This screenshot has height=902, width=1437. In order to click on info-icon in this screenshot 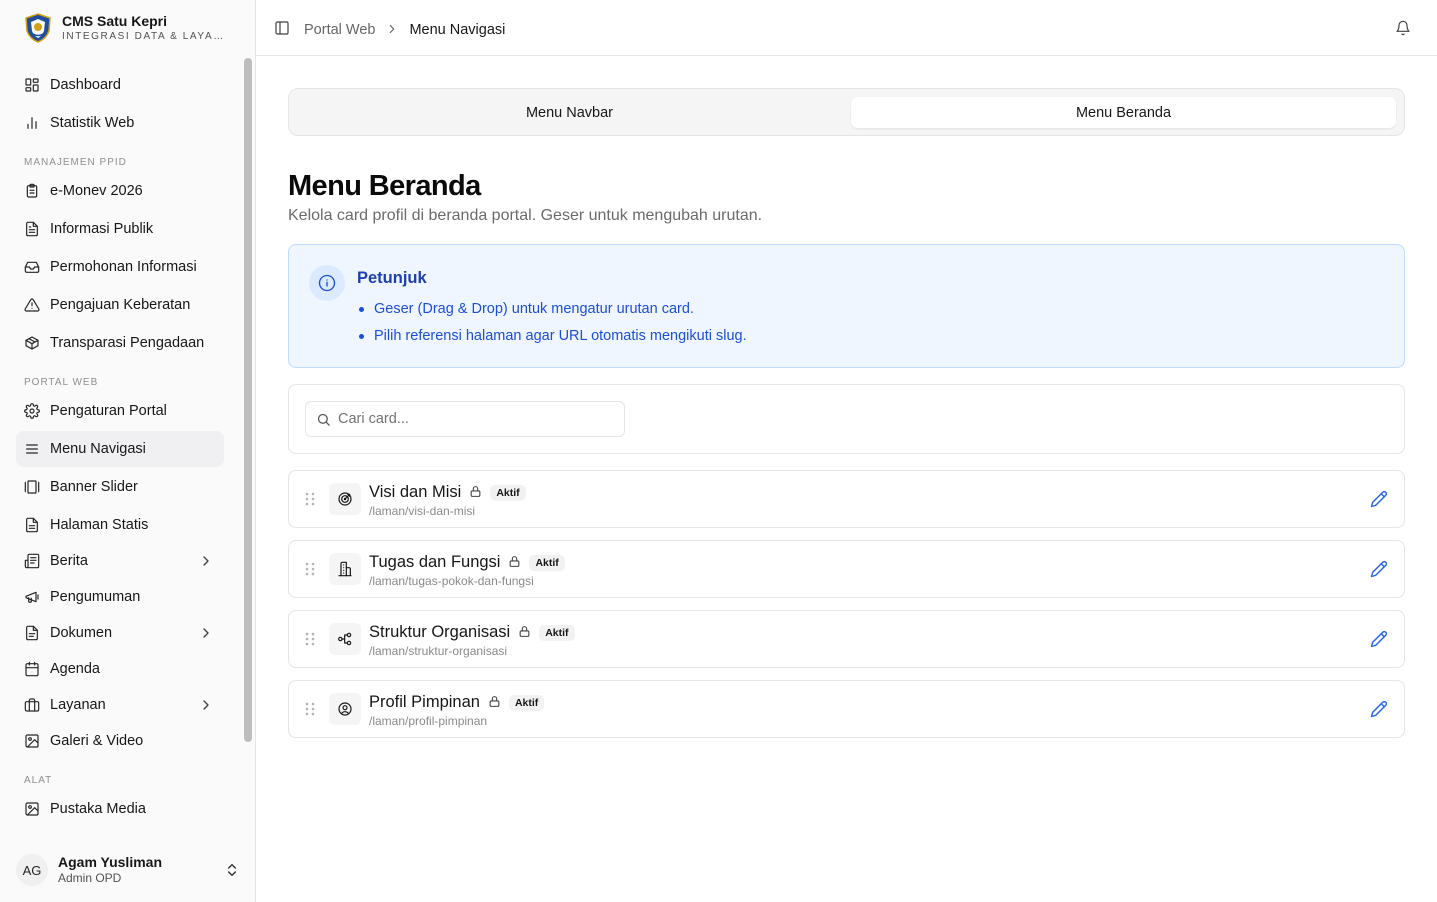, I will do `click(327, 283)`.